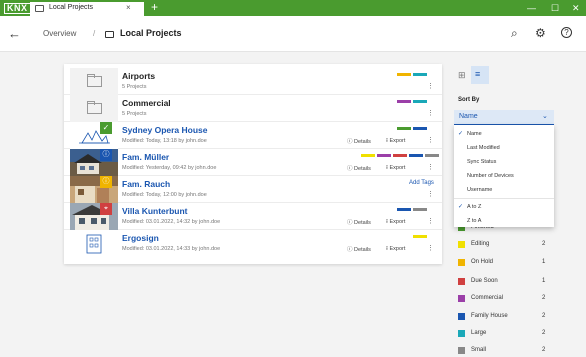  What do you see at coordinates (504, 220) in the screenshot?
I see `sort-order-z-to-a: Z to A` at bounding box center [504, 220].